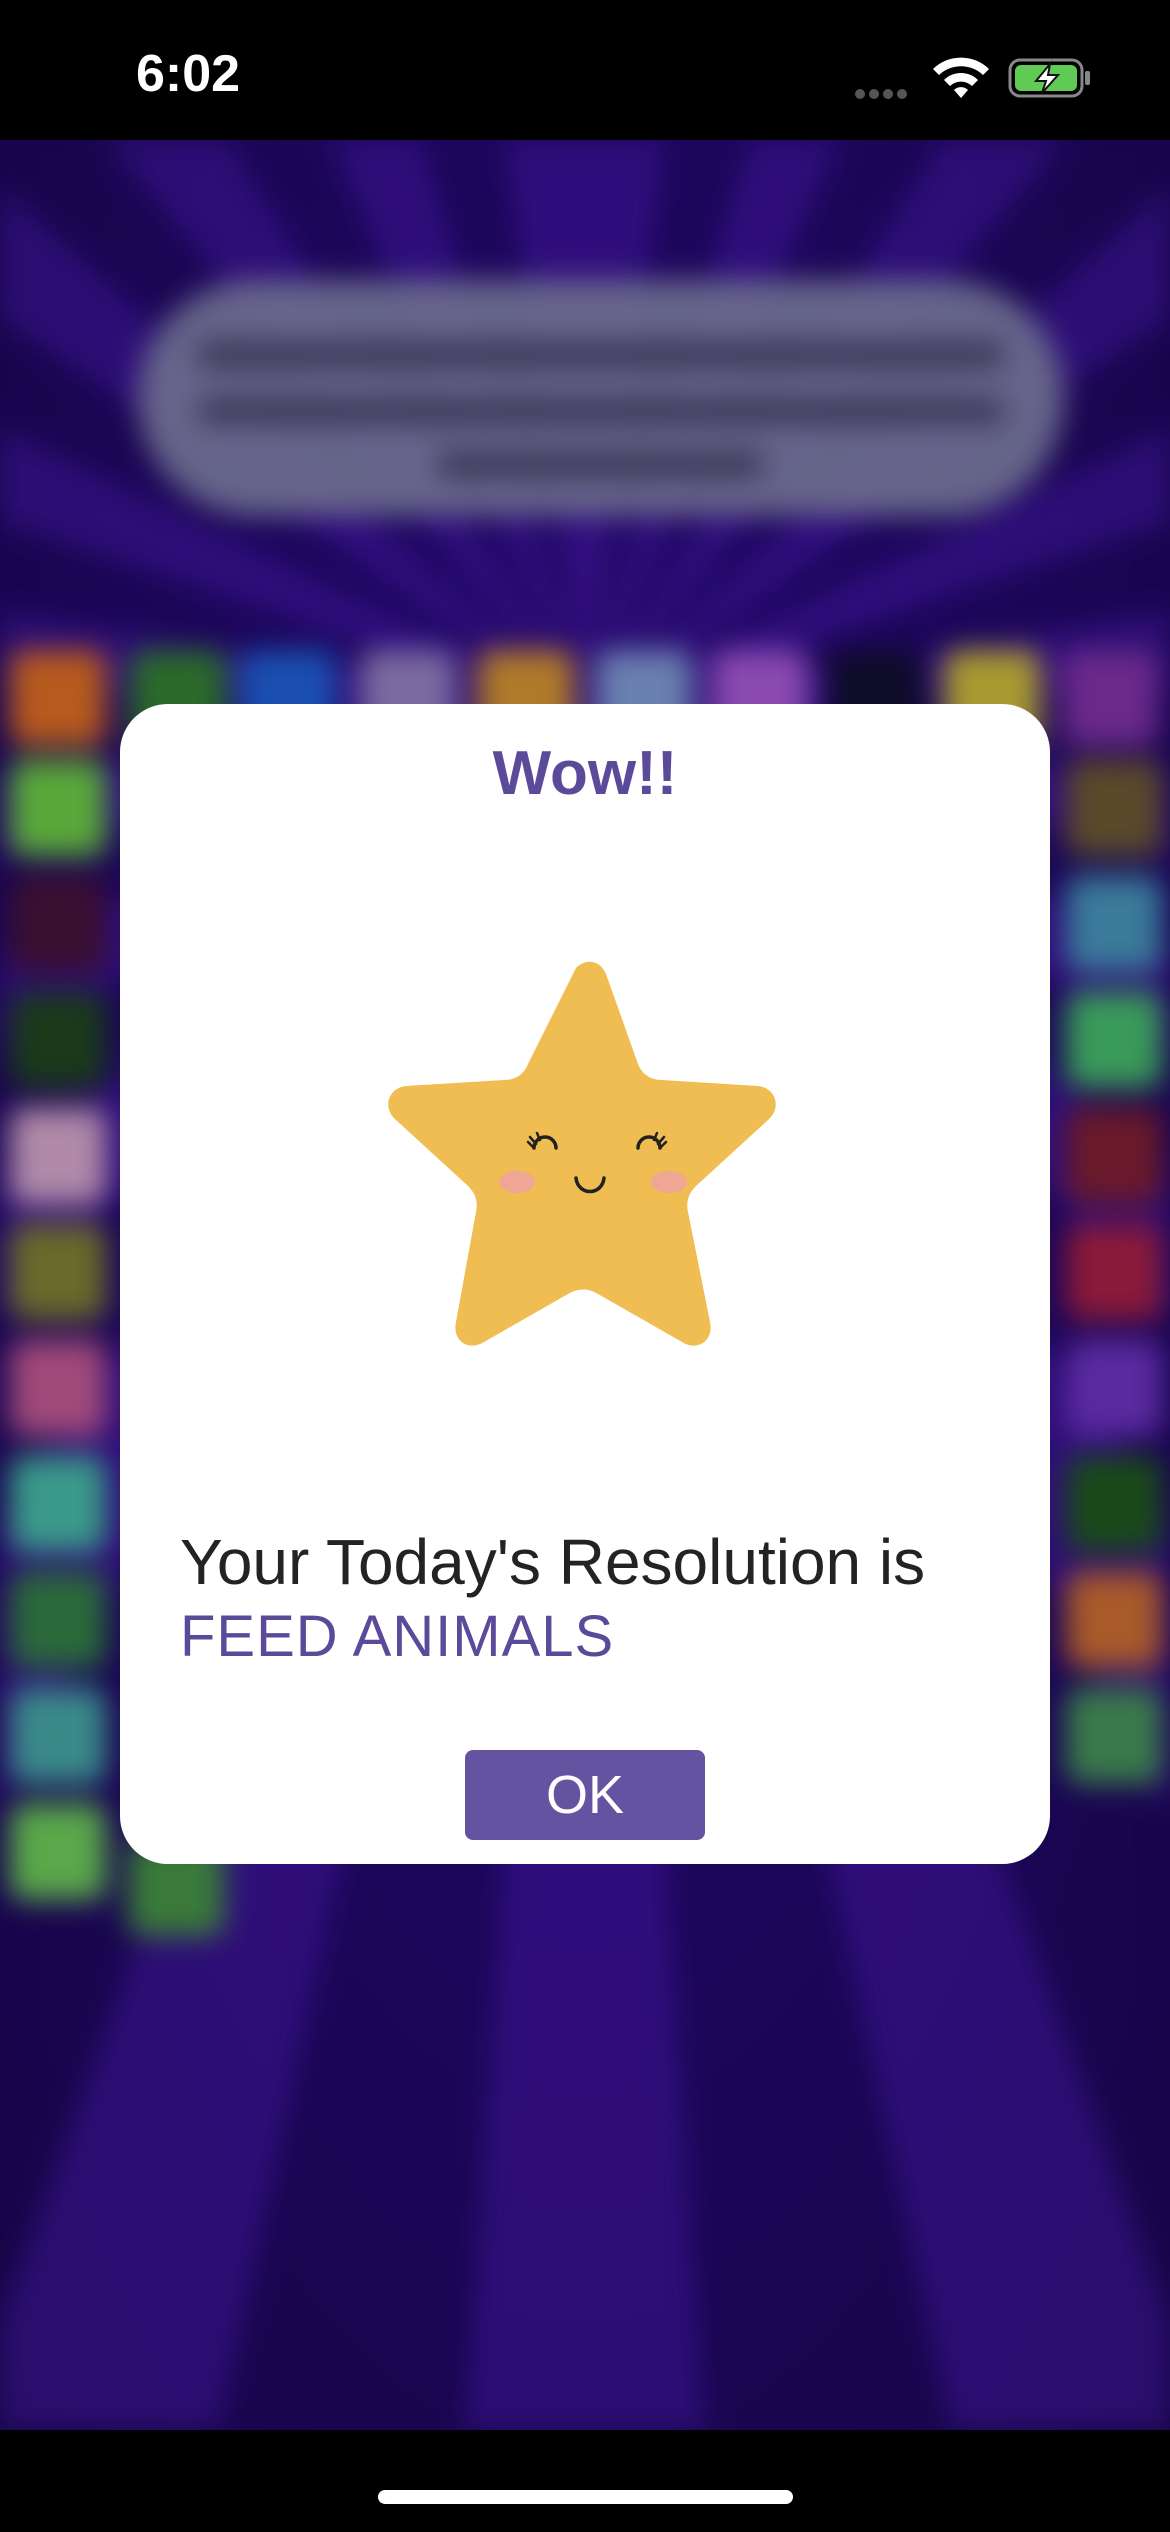 The image size is (1170, 2532). Describe the element at coordinates (585, 2497) in the screenshot. I see `home-indicator` at that location.